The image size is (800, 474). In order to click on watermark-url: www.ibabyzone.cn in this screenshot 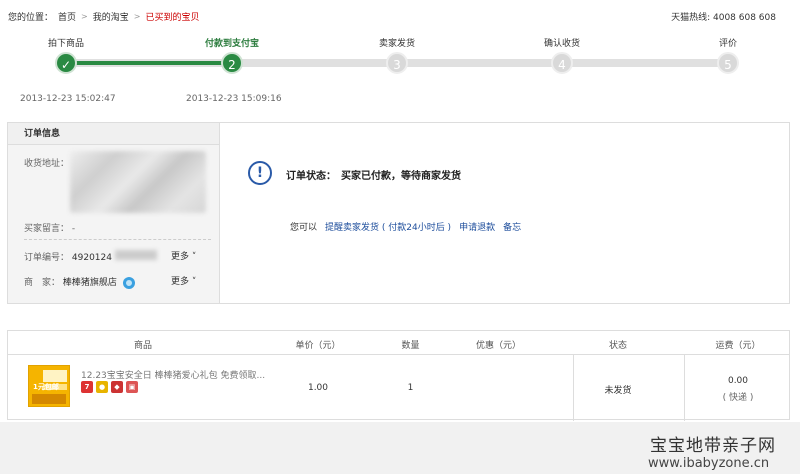, I will do `click(709, 463)`.